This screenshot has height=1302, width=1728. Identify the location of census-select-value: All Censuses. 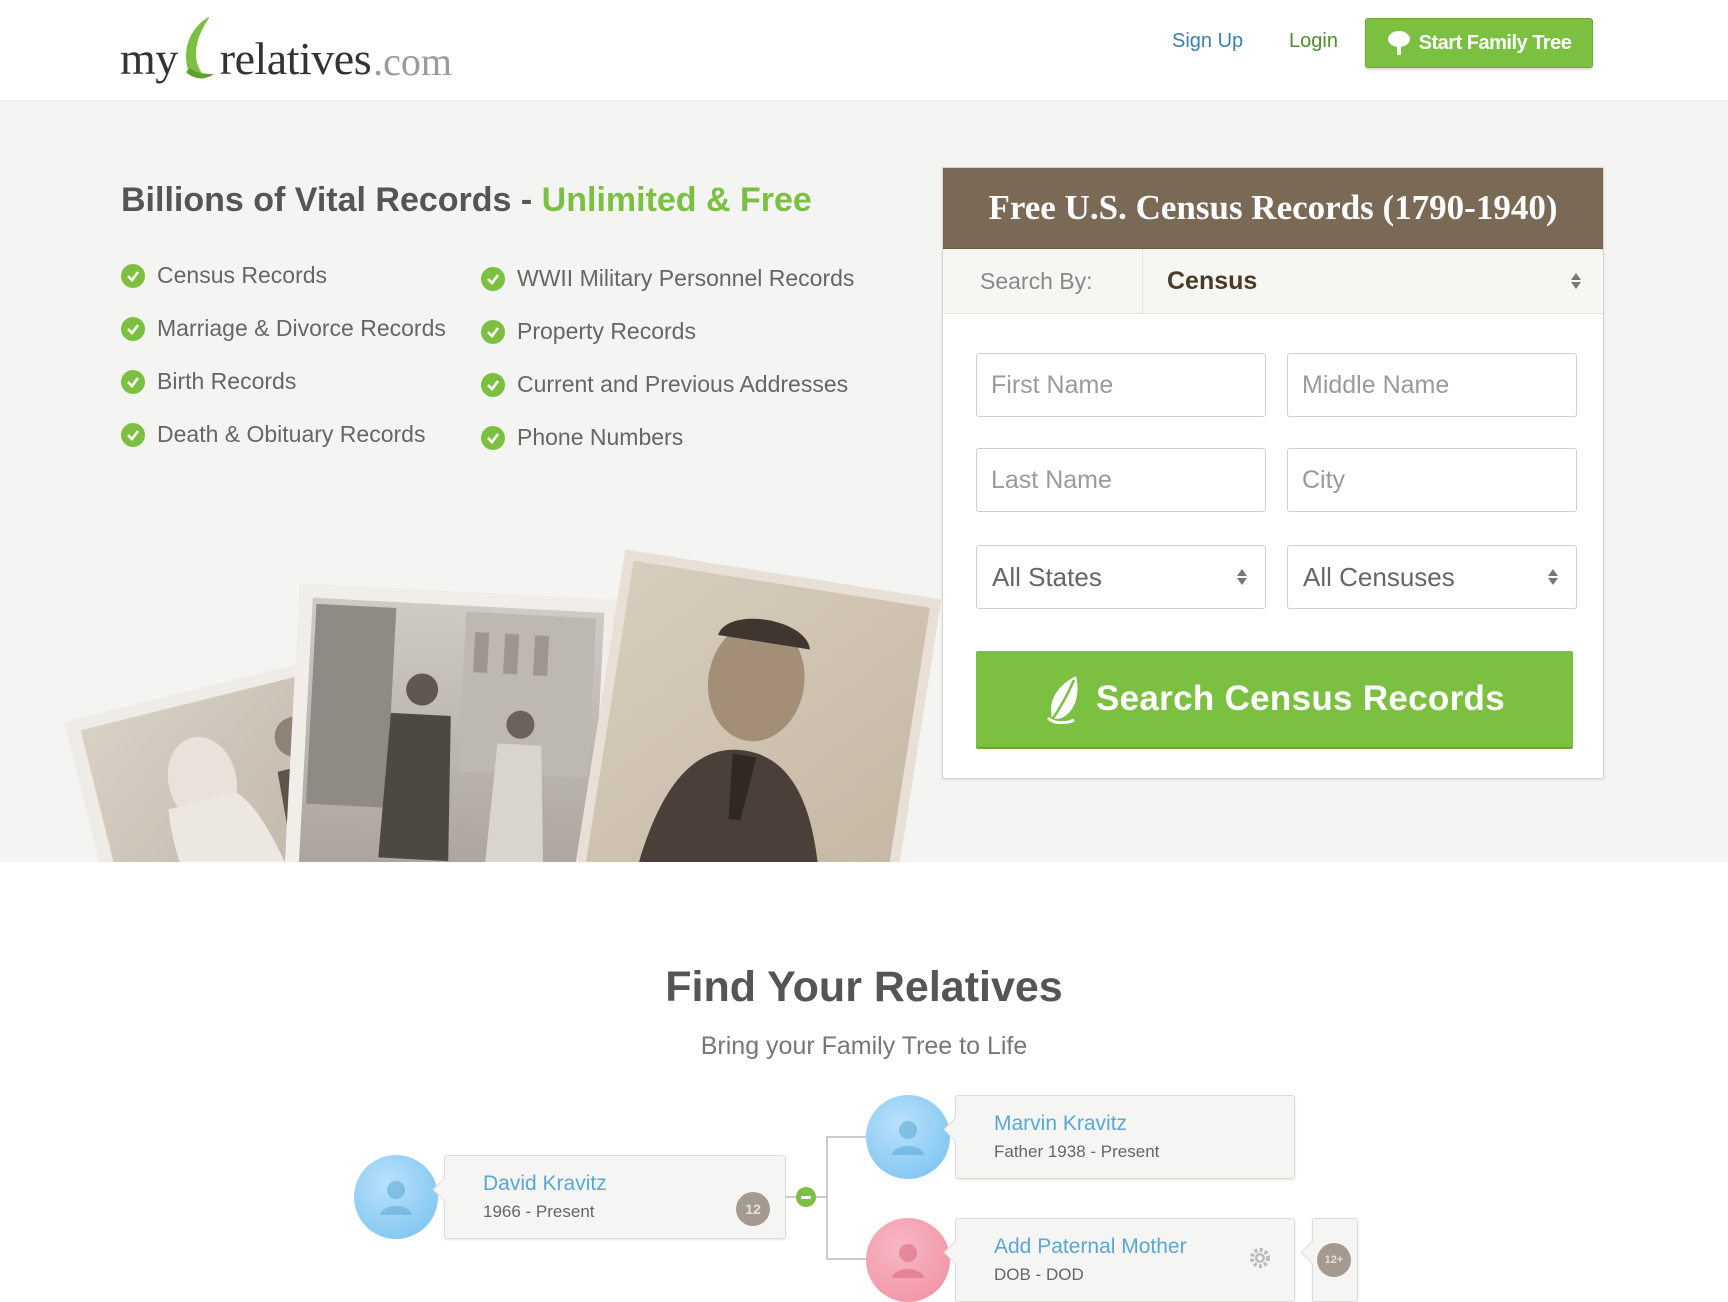
(1379, 576).